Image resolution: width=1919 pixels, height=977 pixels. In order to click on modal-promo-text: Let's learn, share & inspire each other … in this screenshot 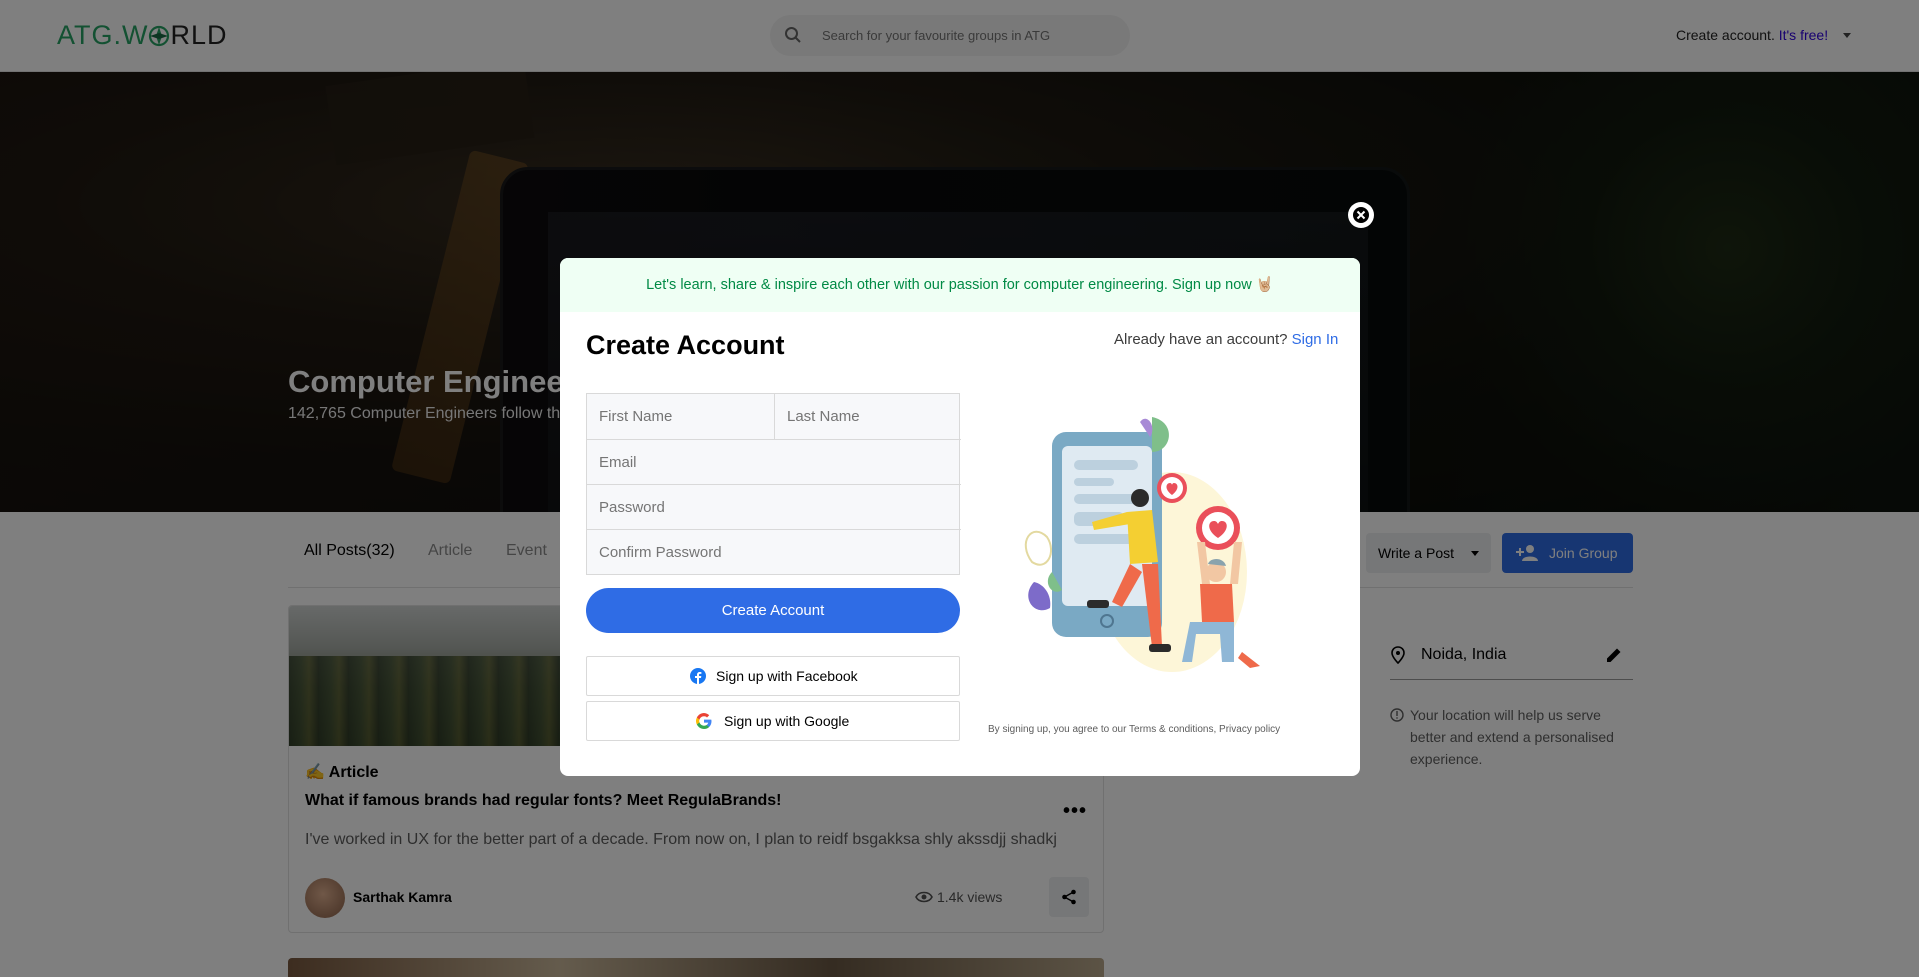, I will do `click(960, 285)`.